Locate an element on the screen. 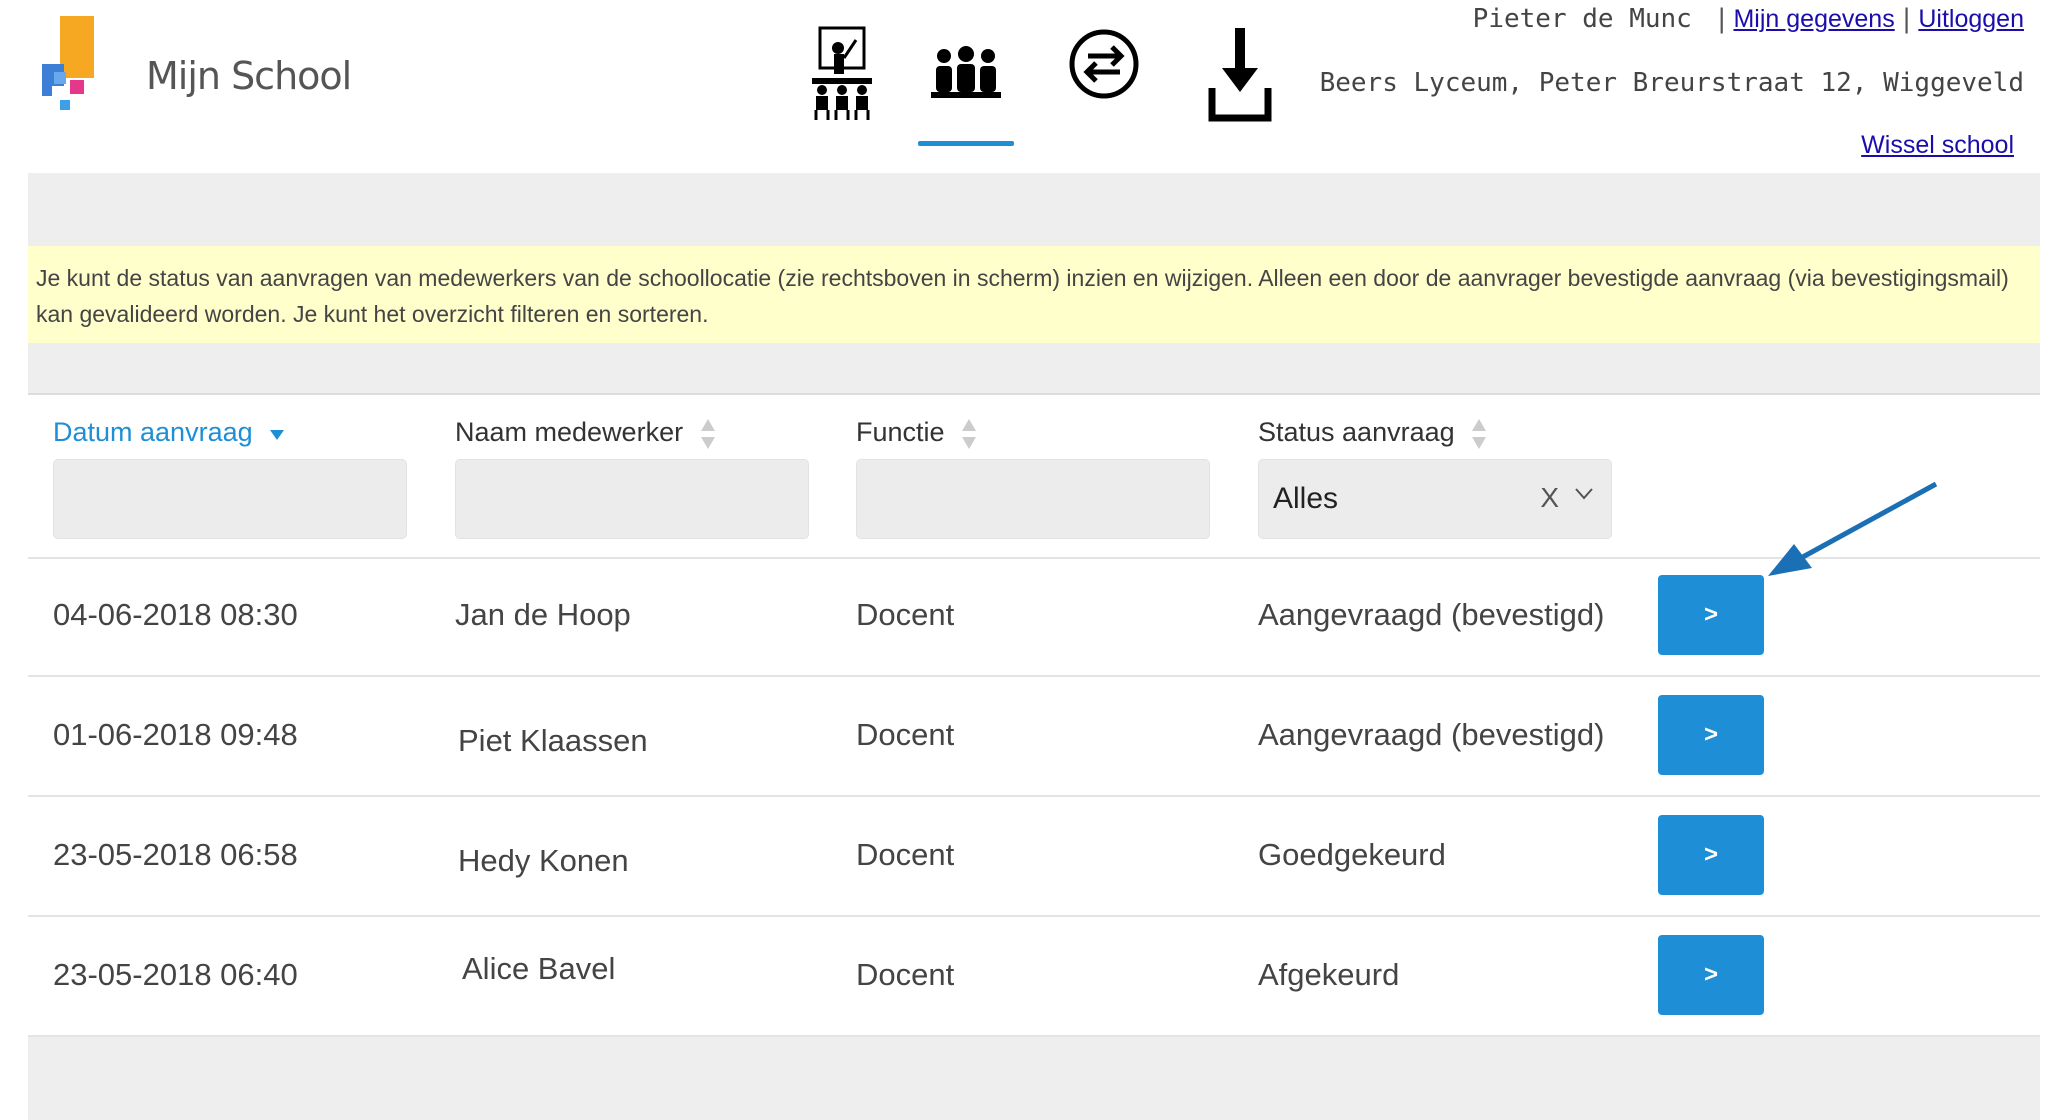 The width and height of the screenshot is (2056, 1120). classroom-icon is located at coordinates (842, 73).